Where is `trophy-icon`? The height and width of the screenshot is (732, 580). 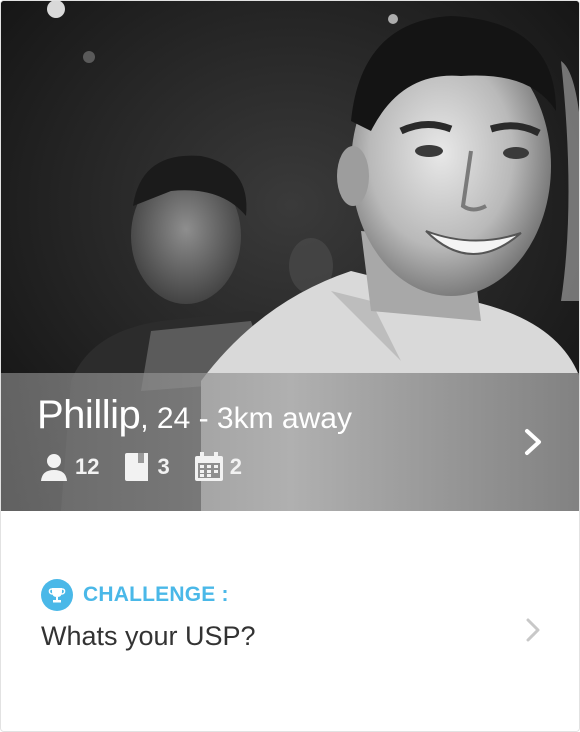 trophy-icon is located at coordinates (57, 595).